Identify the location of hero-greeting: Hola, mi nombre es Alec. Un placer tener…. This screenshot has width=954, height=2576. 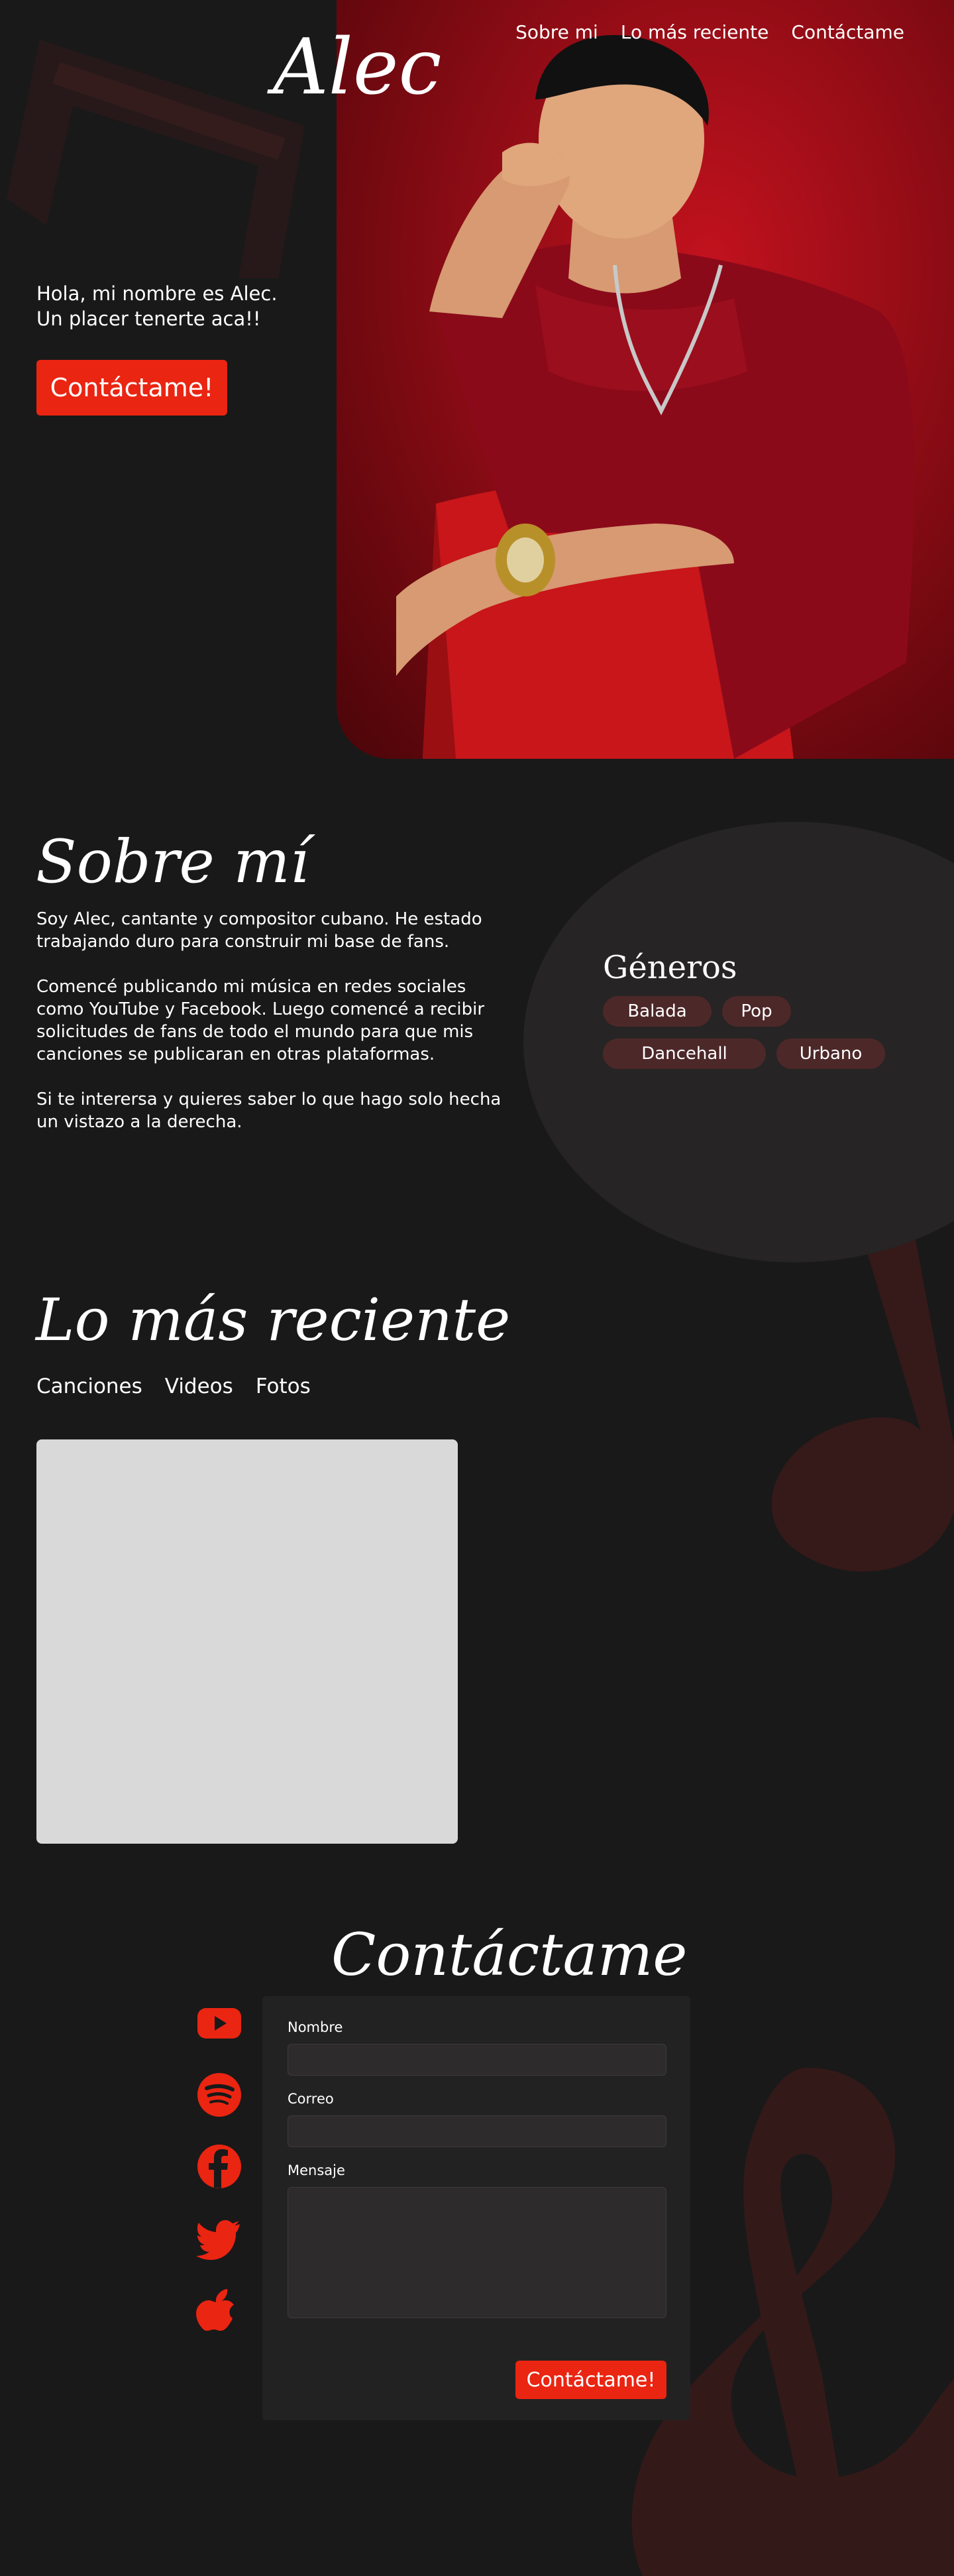
(157, 306).